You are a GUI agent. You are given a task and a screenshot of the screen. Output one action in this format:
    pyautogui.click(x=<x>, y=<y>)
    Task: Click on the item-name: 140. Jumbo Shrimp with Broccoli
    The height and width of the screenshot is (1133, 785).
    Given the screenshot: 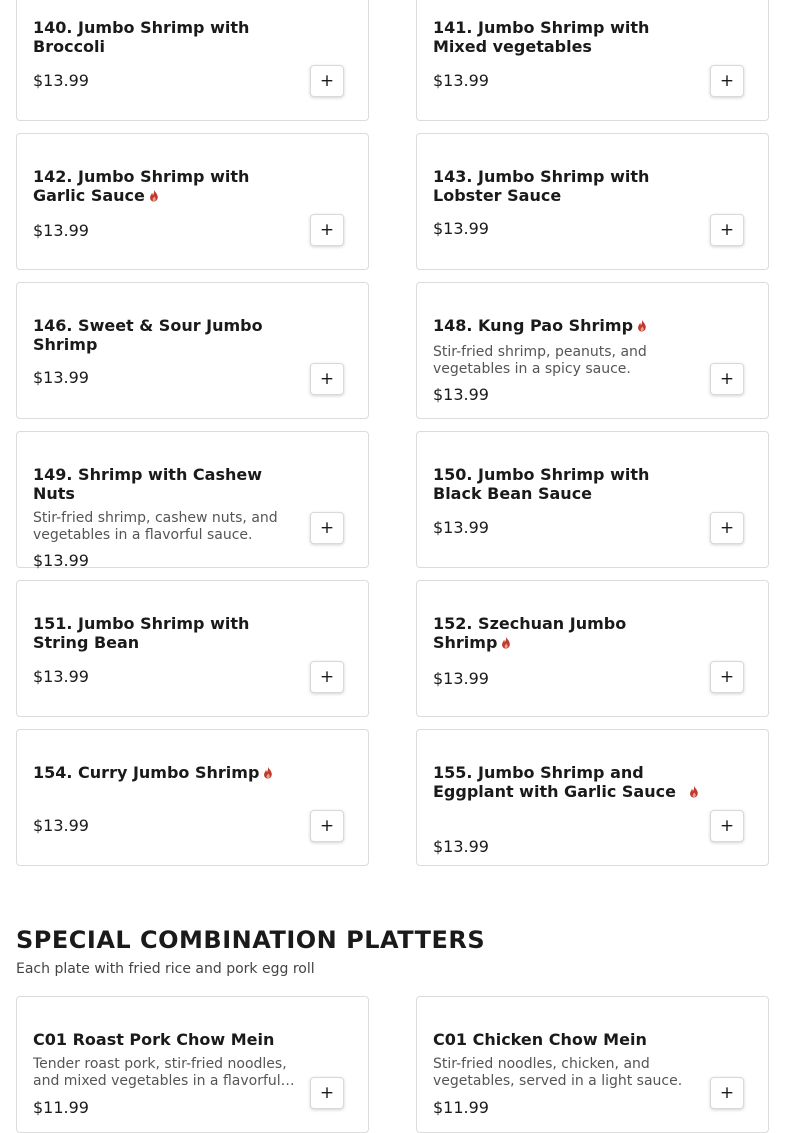 What is the action you would take?
    pyautogui.click(x=141, y=37)
    